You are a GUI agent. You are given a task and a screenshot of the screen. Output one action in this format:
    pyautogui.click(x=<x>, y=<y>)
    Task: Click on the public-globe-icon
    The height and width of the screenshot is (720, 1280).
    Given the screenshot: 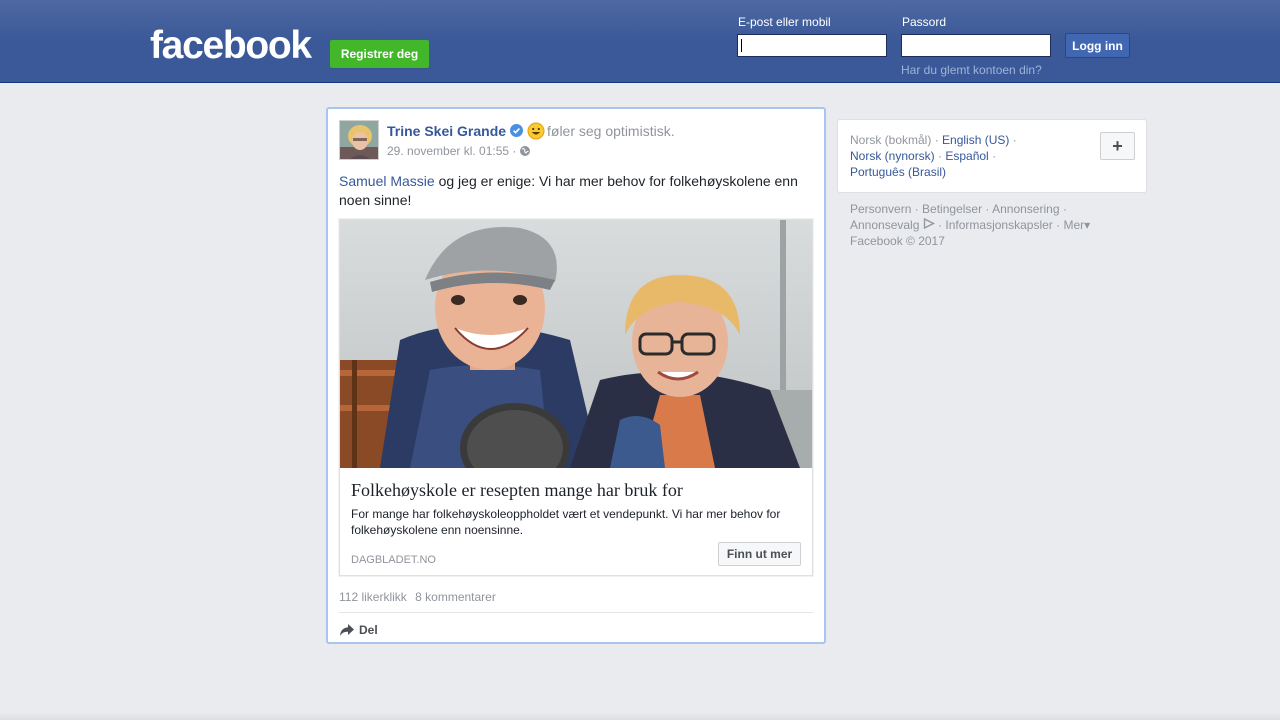 What is the action you would take?
    pyautogui.click(x=525, y=151)
    